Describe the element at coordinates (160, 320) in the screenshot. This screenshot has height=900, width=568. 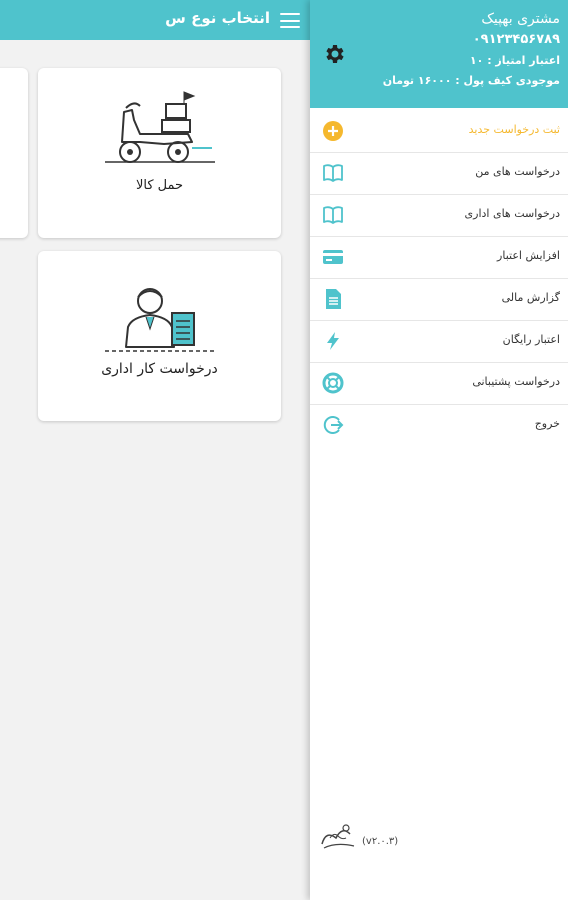
I see `office-worker-icon` at that location.